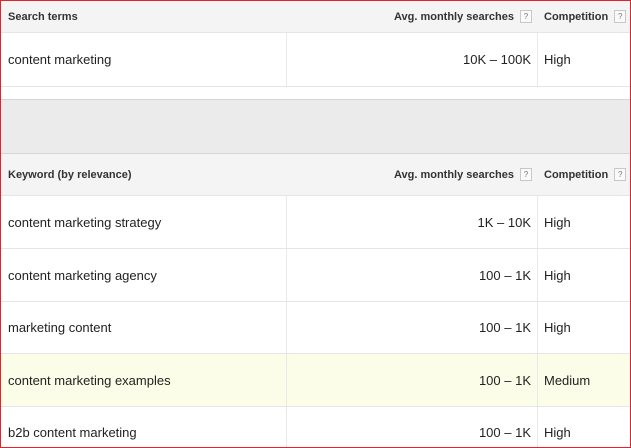  What do you see at coordinates (144, 275) in the screenshot?
I see `keyword-cell: content marketing agency` at bounding box center [144, 275].